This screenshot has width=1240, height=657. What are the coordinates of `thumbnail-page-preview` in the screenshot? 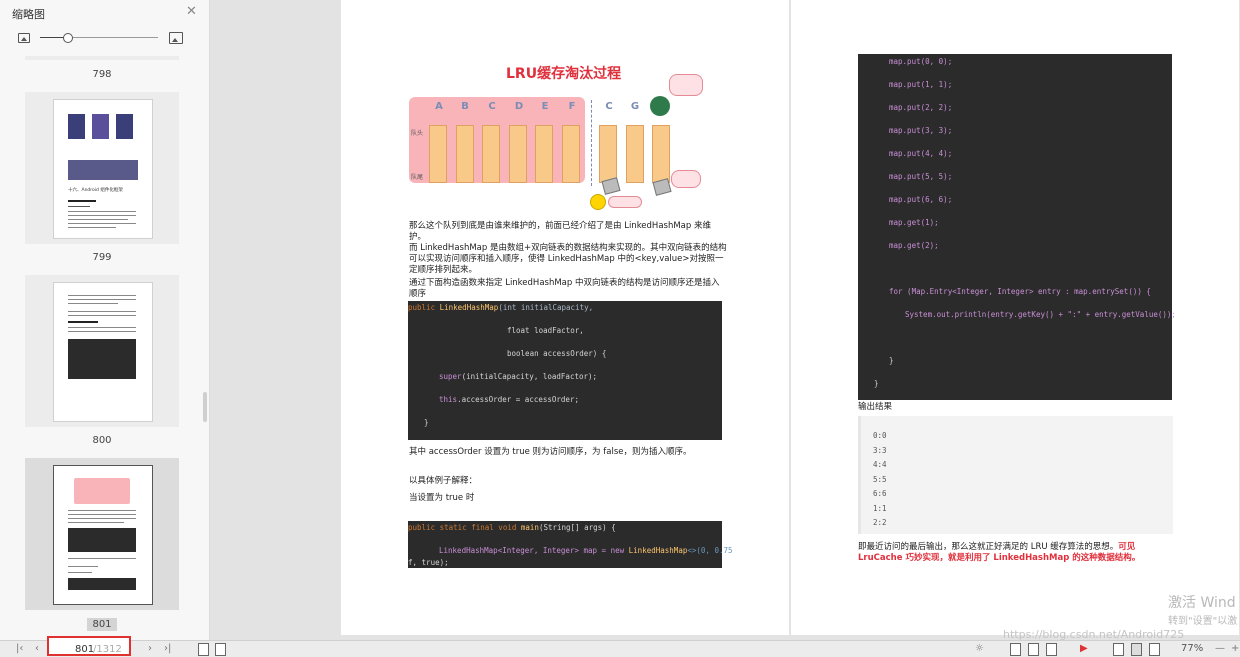 It's located at (103, 352).